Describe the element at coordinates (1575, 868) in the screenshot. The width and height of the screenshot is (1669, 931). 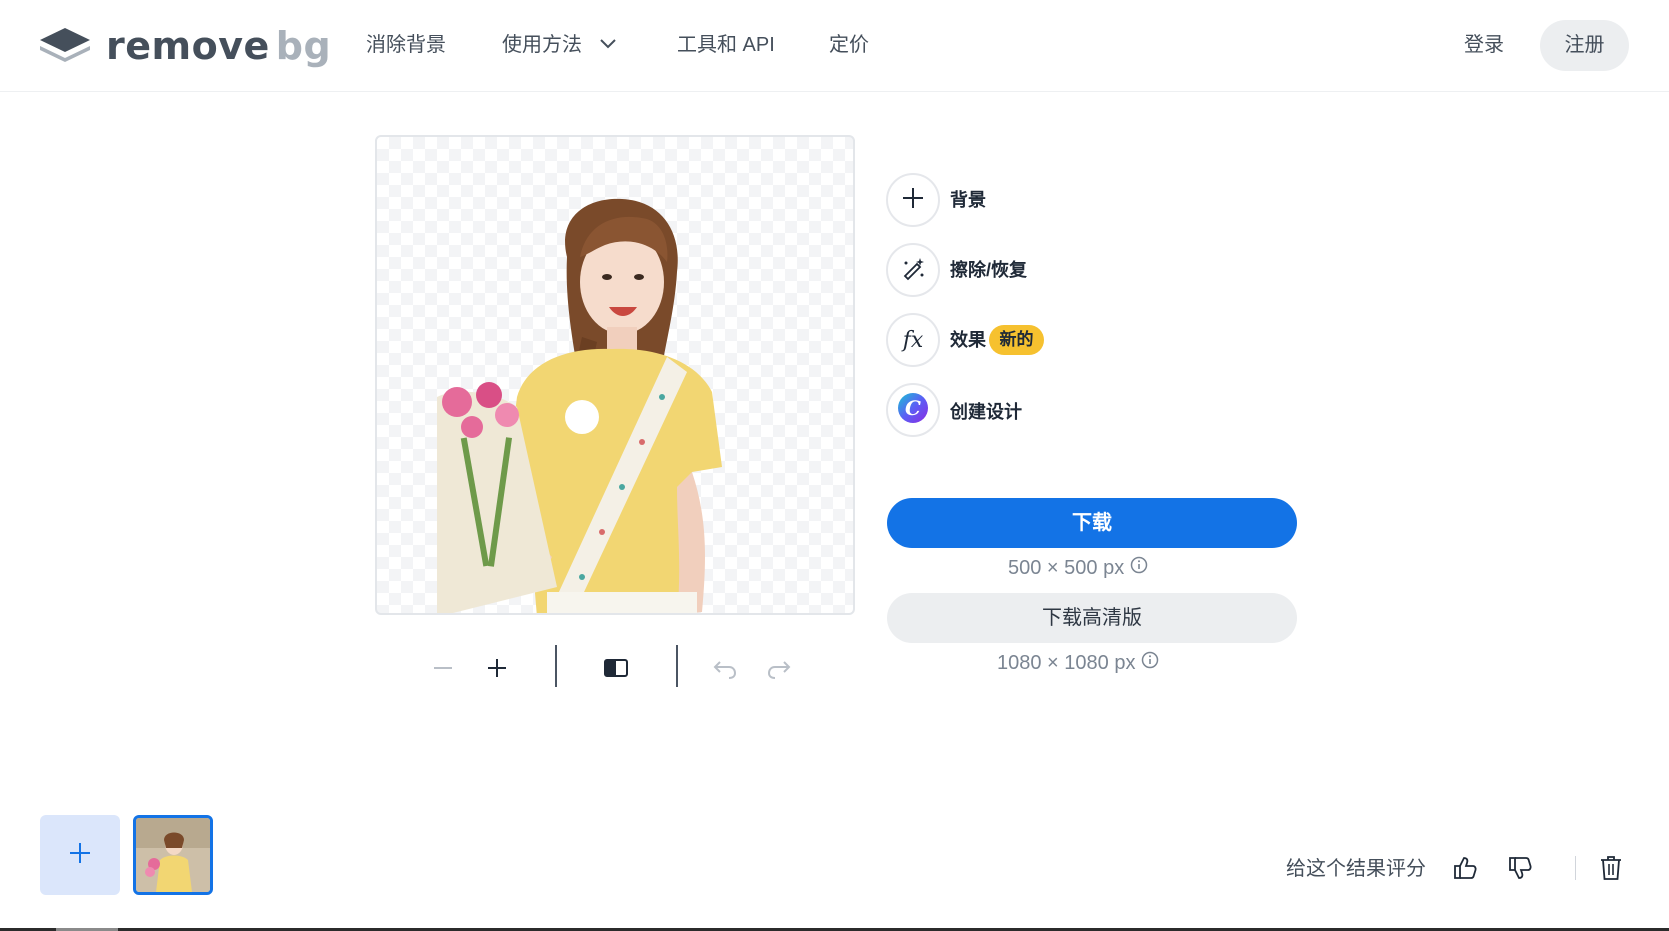
I see `rating-divider` at that location.